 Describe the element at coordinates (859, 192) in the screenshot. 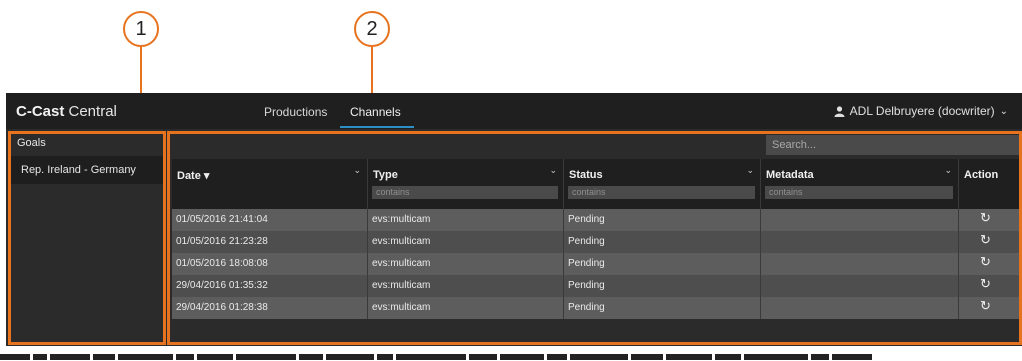

I see `metadata-filter-input: contains` at that location.